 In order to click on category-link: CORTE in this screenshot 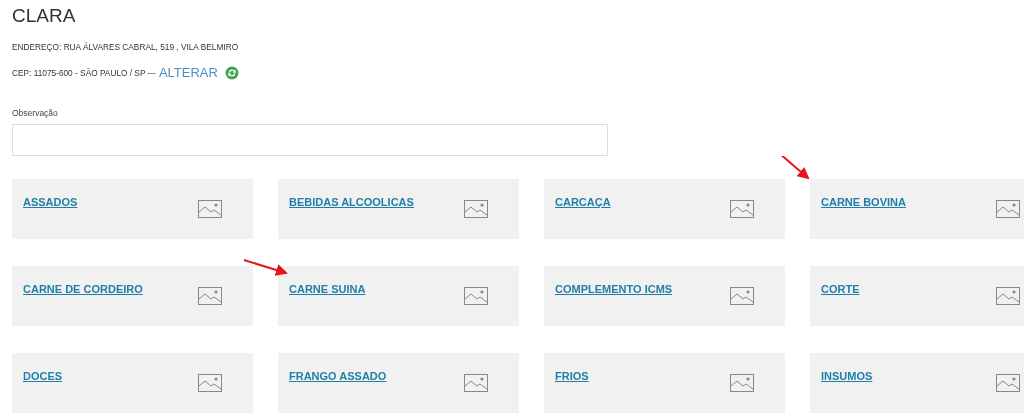, I will do `click(840, 289)`.